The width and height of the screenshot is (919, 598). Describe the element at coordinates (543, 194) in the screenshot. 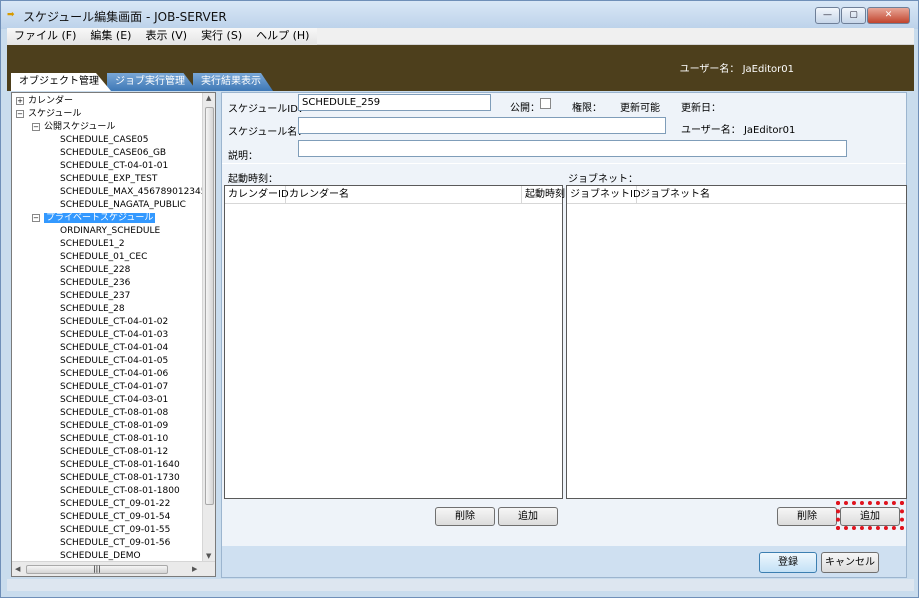

I see `column-header-start-time: 起動時刻` at that location.